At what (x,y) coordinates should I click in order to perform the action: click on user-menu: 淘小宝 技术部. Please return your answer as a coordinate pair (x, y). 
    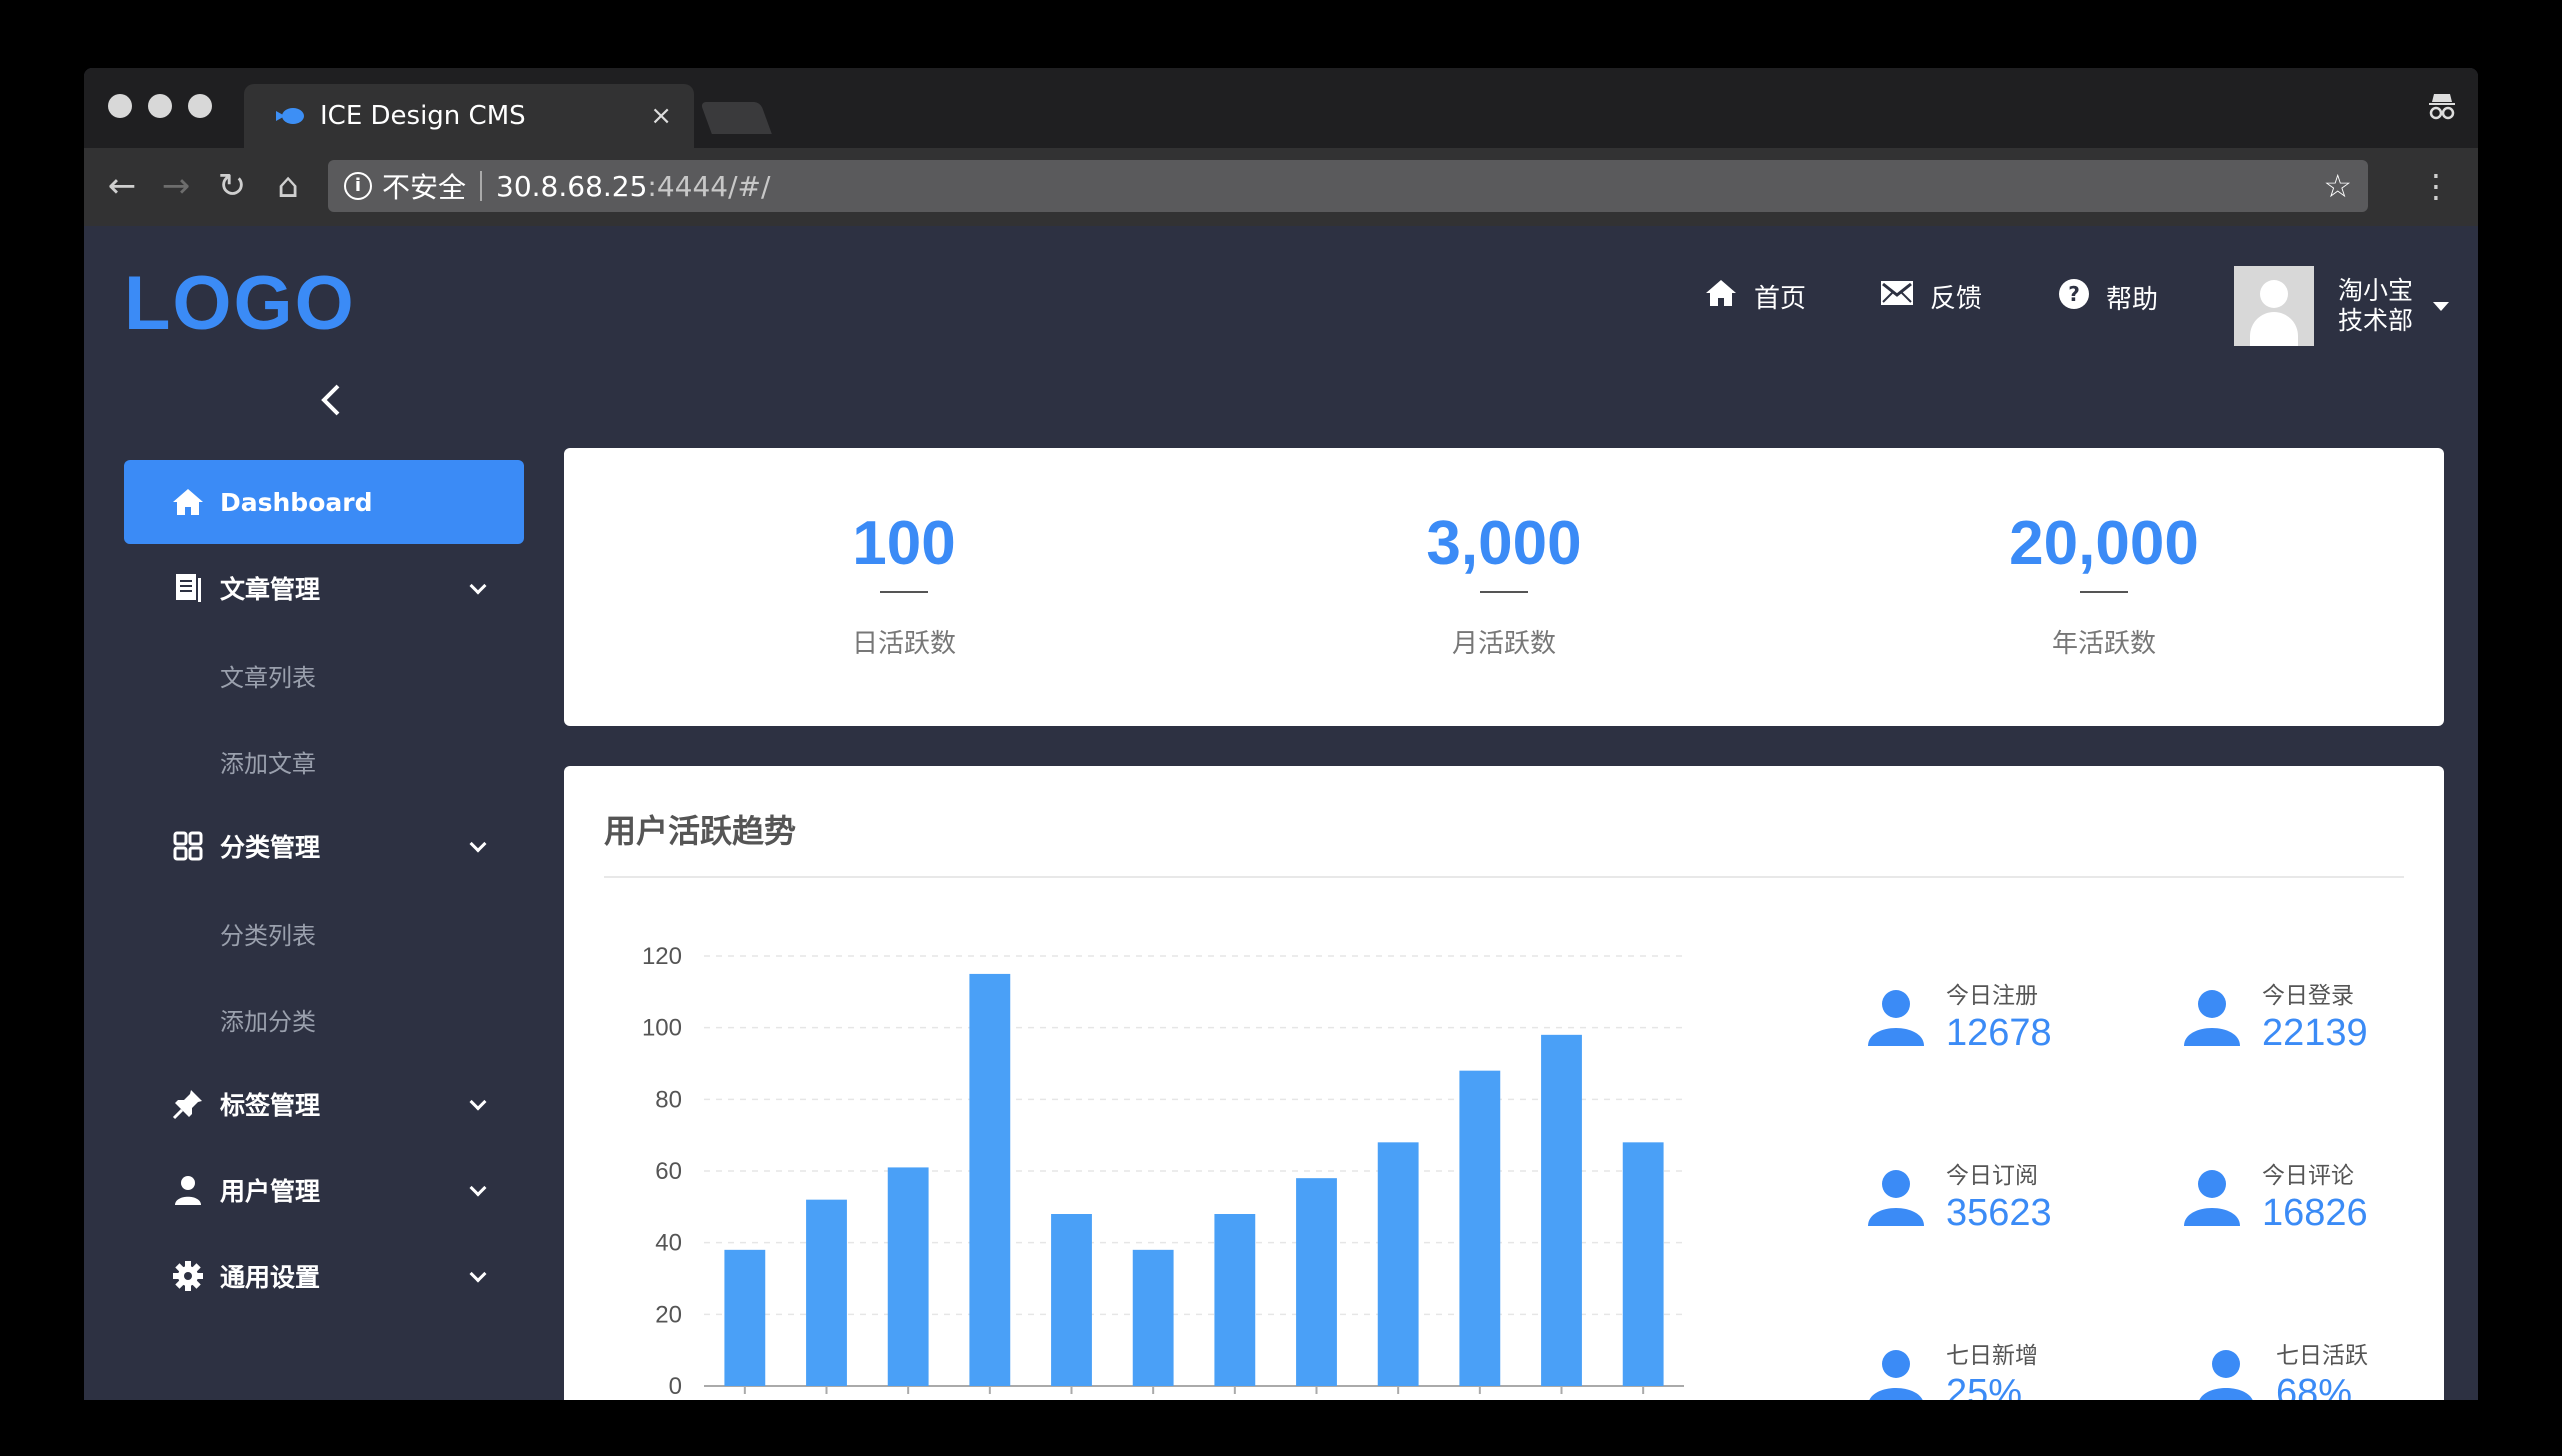
    Looking at the image, I should click on (2342, 306).